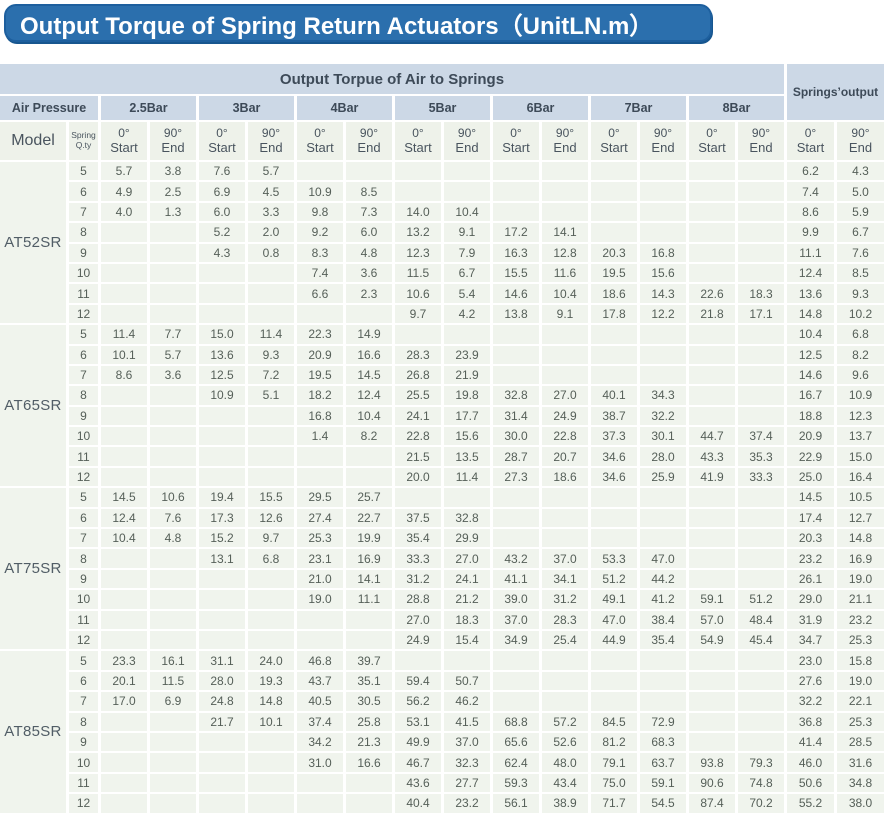  Describe the element at coordinates (83, 640) in the screenshot. I see `spring-qty-cell: 12` at that location.